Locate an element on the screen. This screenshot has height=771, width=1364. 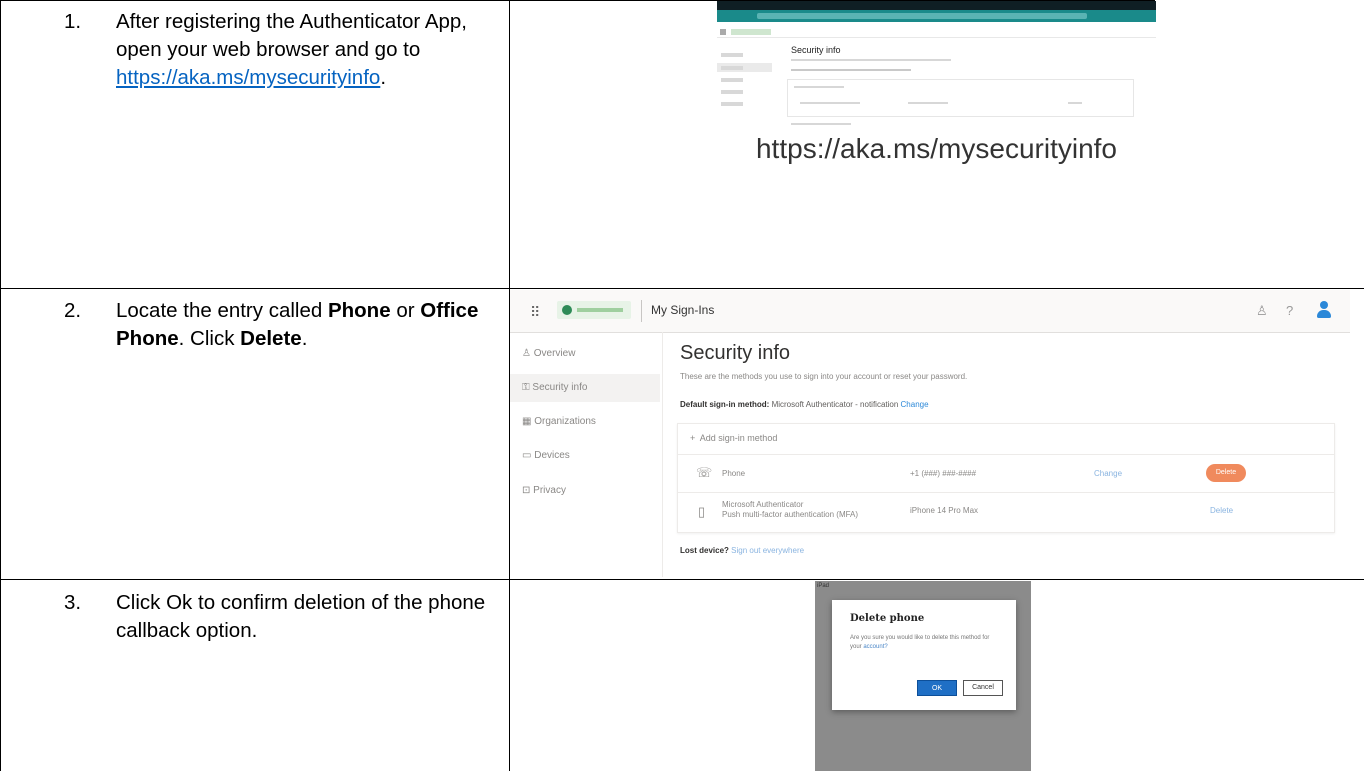
step-bold-delete: Delete is located at coordinates (271, 338).